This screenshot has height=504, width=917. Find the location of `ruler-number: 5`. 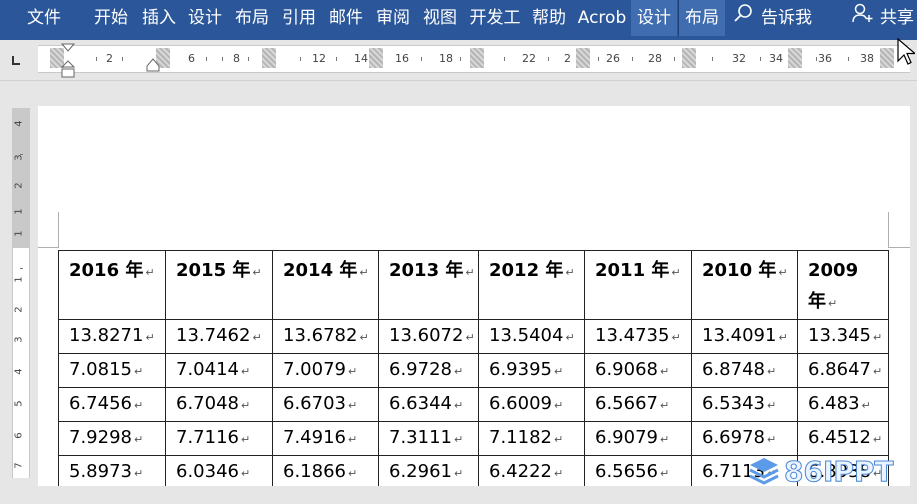

ruler-number: 5 is located at coordinates (19, 403).